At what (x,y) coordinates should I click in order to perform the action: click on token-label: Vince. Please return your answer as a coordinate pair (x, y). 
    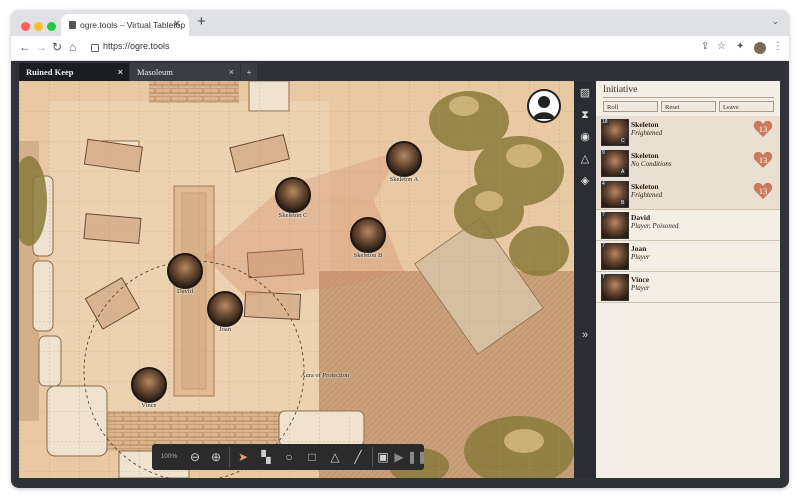
    Looking at the image, I should click on (149, 405).